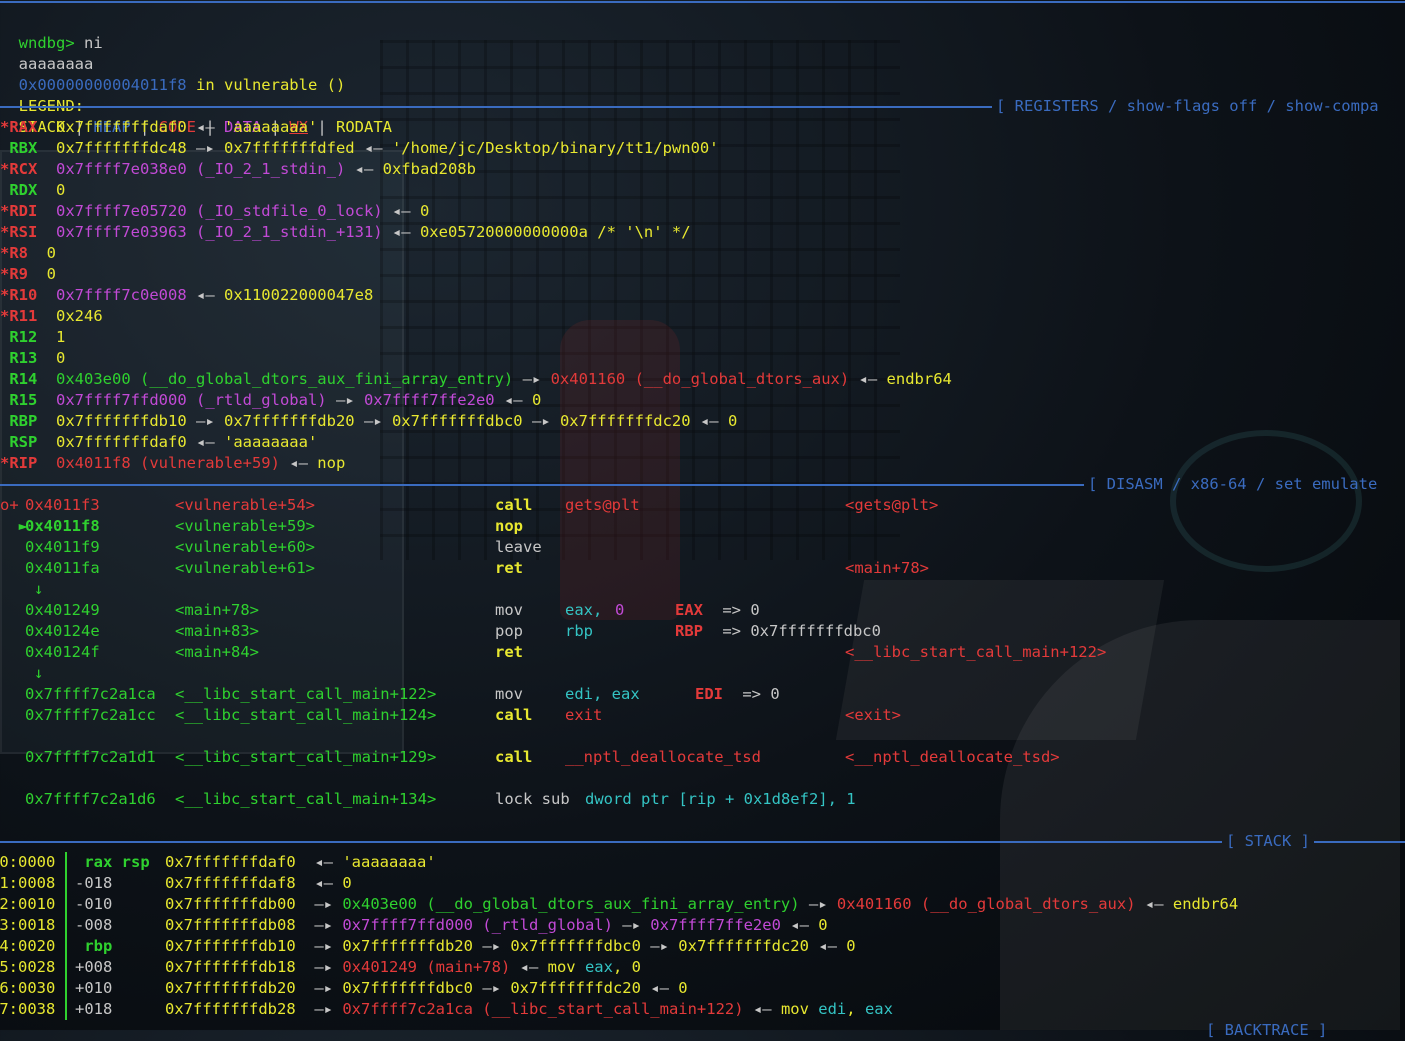  What do you see at coordinates (873, 715) in the screenshot?
I see `call-target: <exit>` at bounding box center [873, 715].